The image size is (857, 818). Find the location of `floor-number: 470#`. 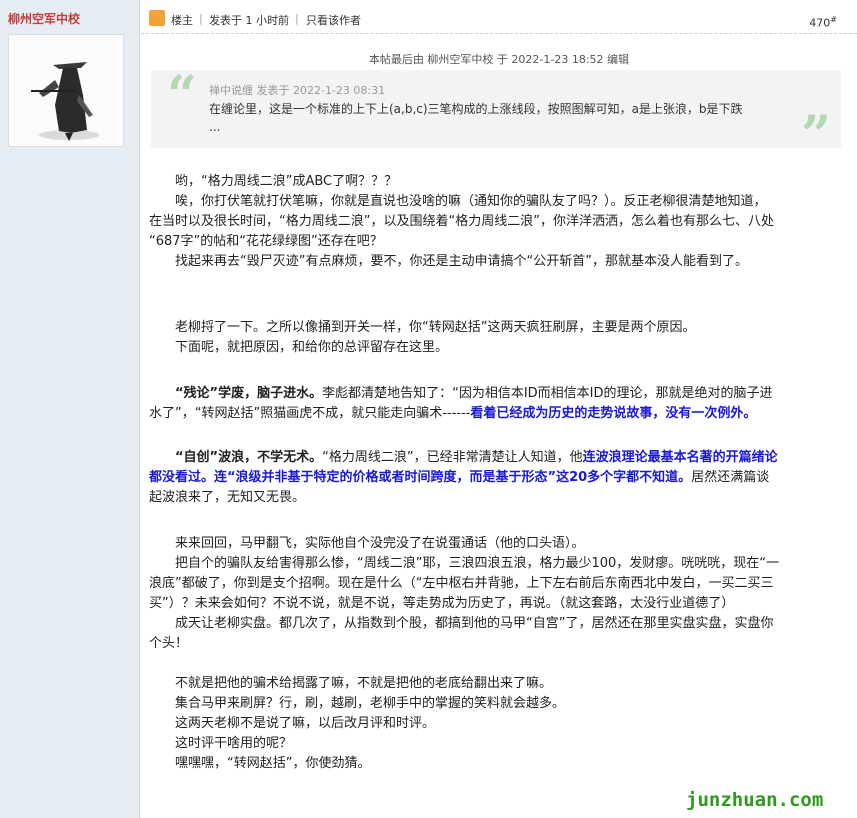

floor-number: 470# is located at coordinates (823, 22).